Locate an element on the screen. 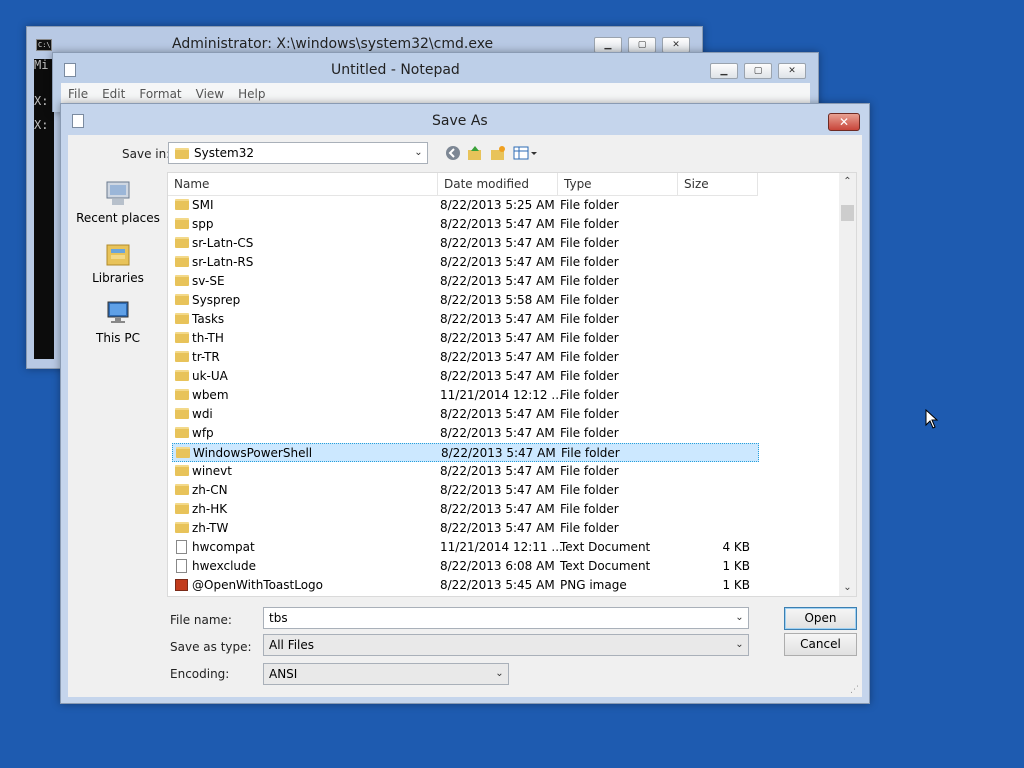 This screenshot has width=1024, height=768. cmd-console: Mi X: X: is located at coordinates (44, 209).